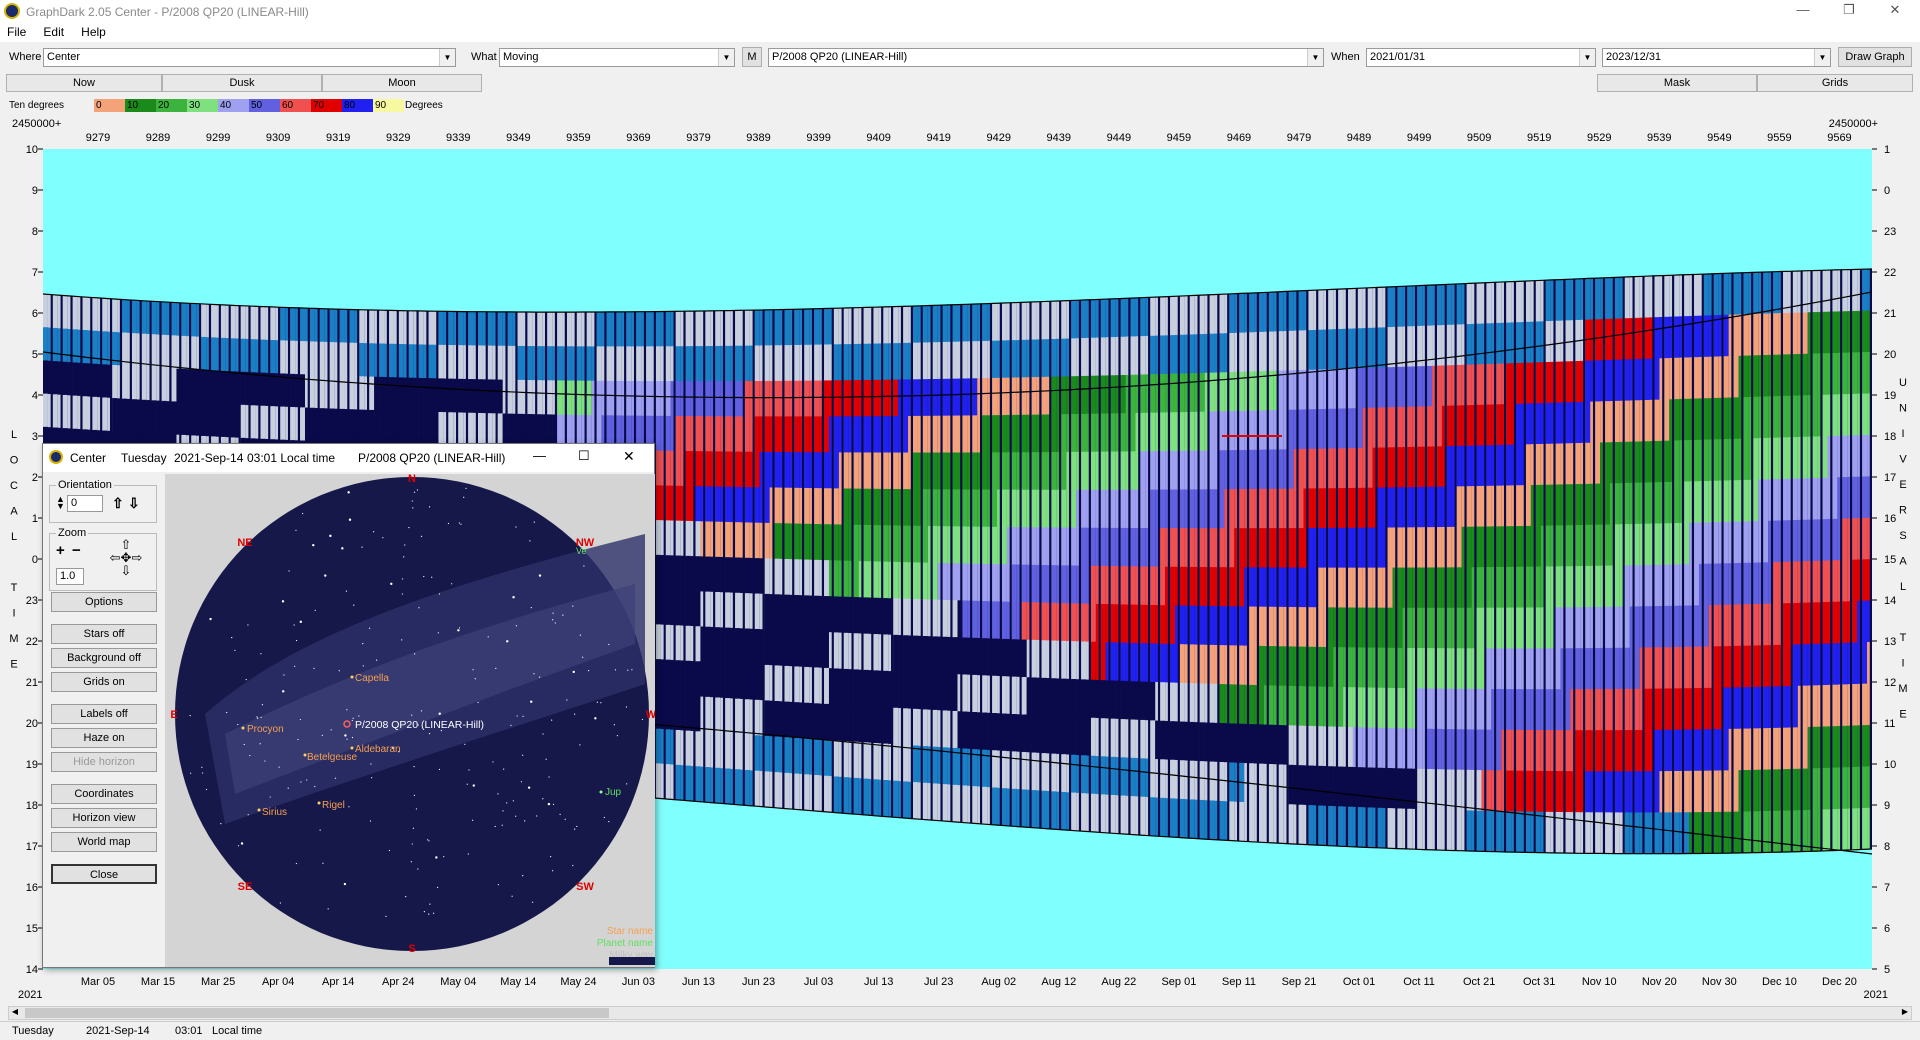 The image size is (1920, 1040). Describe the element at coordinates (752, 57) in the screenshot. I see `m-button: M` at that location.